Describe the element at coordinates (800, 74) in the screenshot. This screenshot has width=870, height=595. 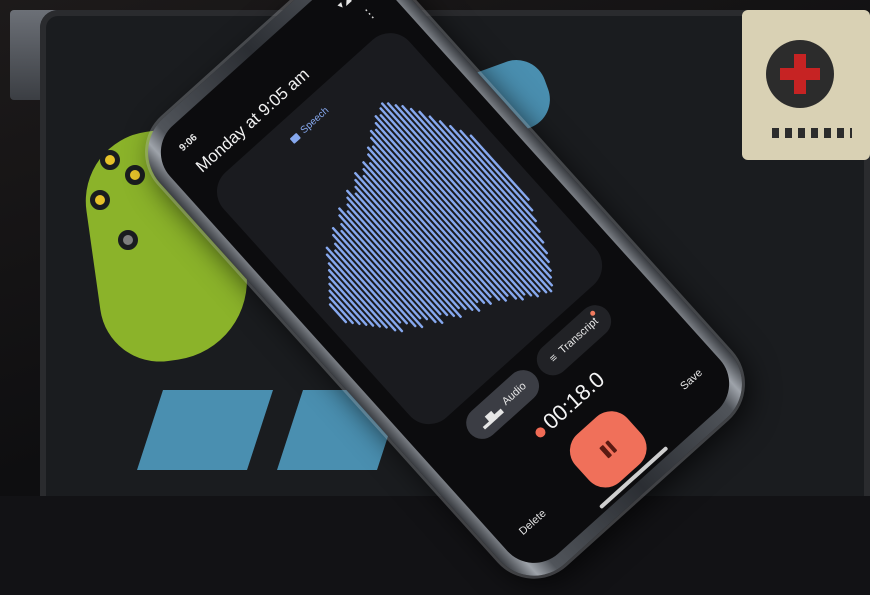
I see `dpad-icon` at that location.